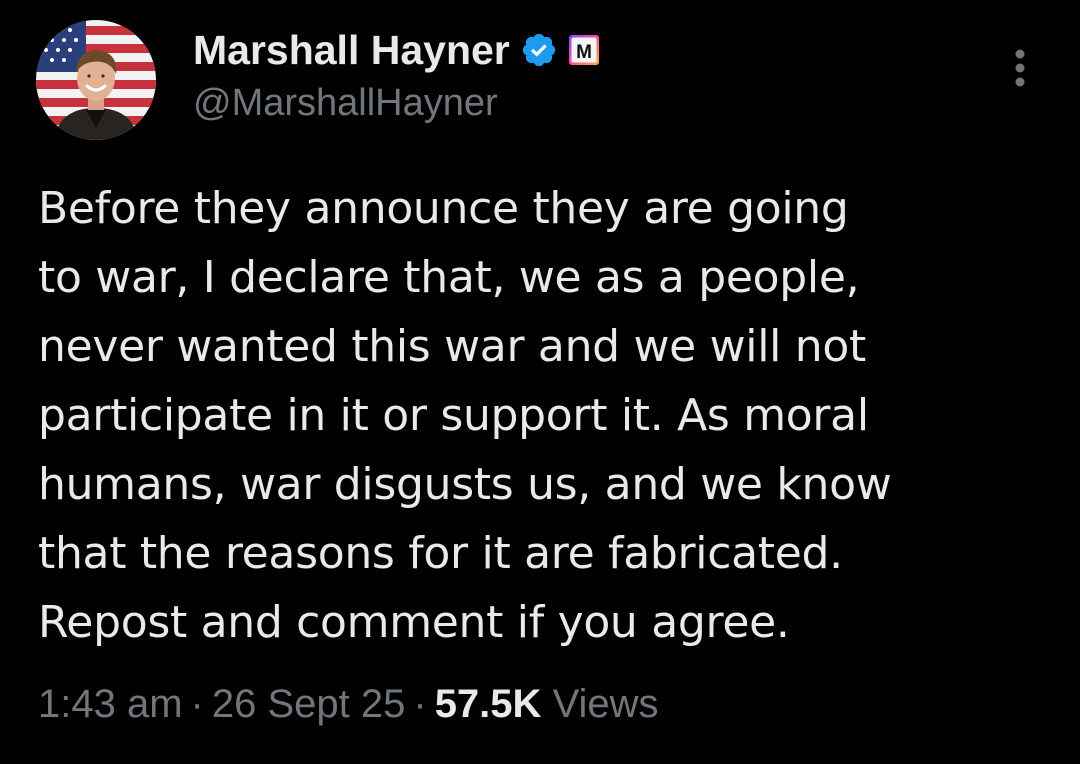 The width and height of the screenshot is (1080, 764). Describe the element at coordinates (449, 277) in the screenshot. I see `tweet-text-line: to war, I declare that, we as a people,` at that location.